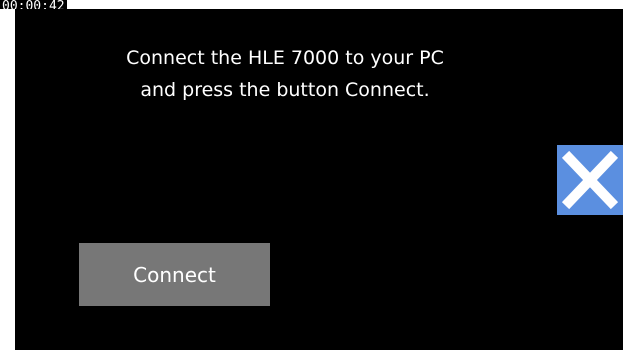 Image resolution: width=623 pixels, height=350 pixels. I want to click on close-icon, so click(590, 180).